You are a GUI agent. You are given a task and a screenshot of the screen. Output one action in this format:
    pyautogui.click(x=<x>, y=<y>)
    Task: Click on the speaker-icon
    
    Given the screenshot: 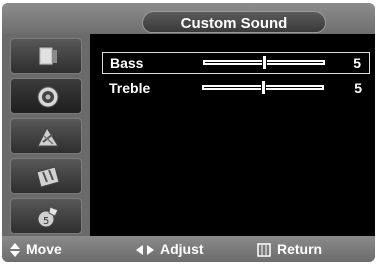 What is the action you would take?
    pyautogui.click(x=48, y=97)
    